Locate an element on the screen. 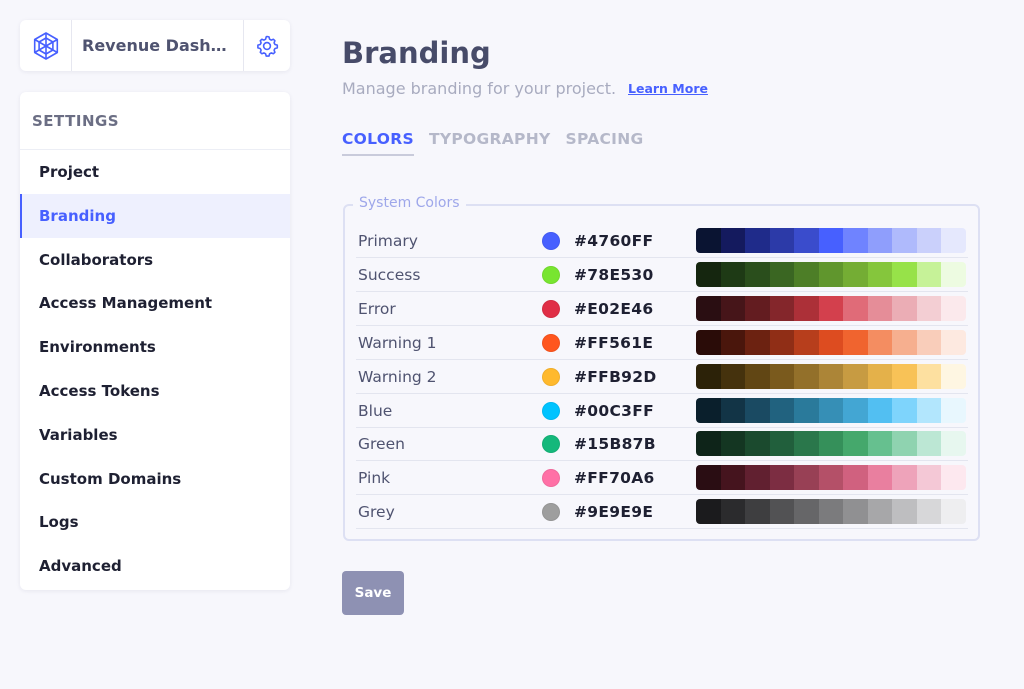 This screenshot has height=689, width=1024. sidebar-item-collaborators: Collaborators is located at coordinates (155, 260).